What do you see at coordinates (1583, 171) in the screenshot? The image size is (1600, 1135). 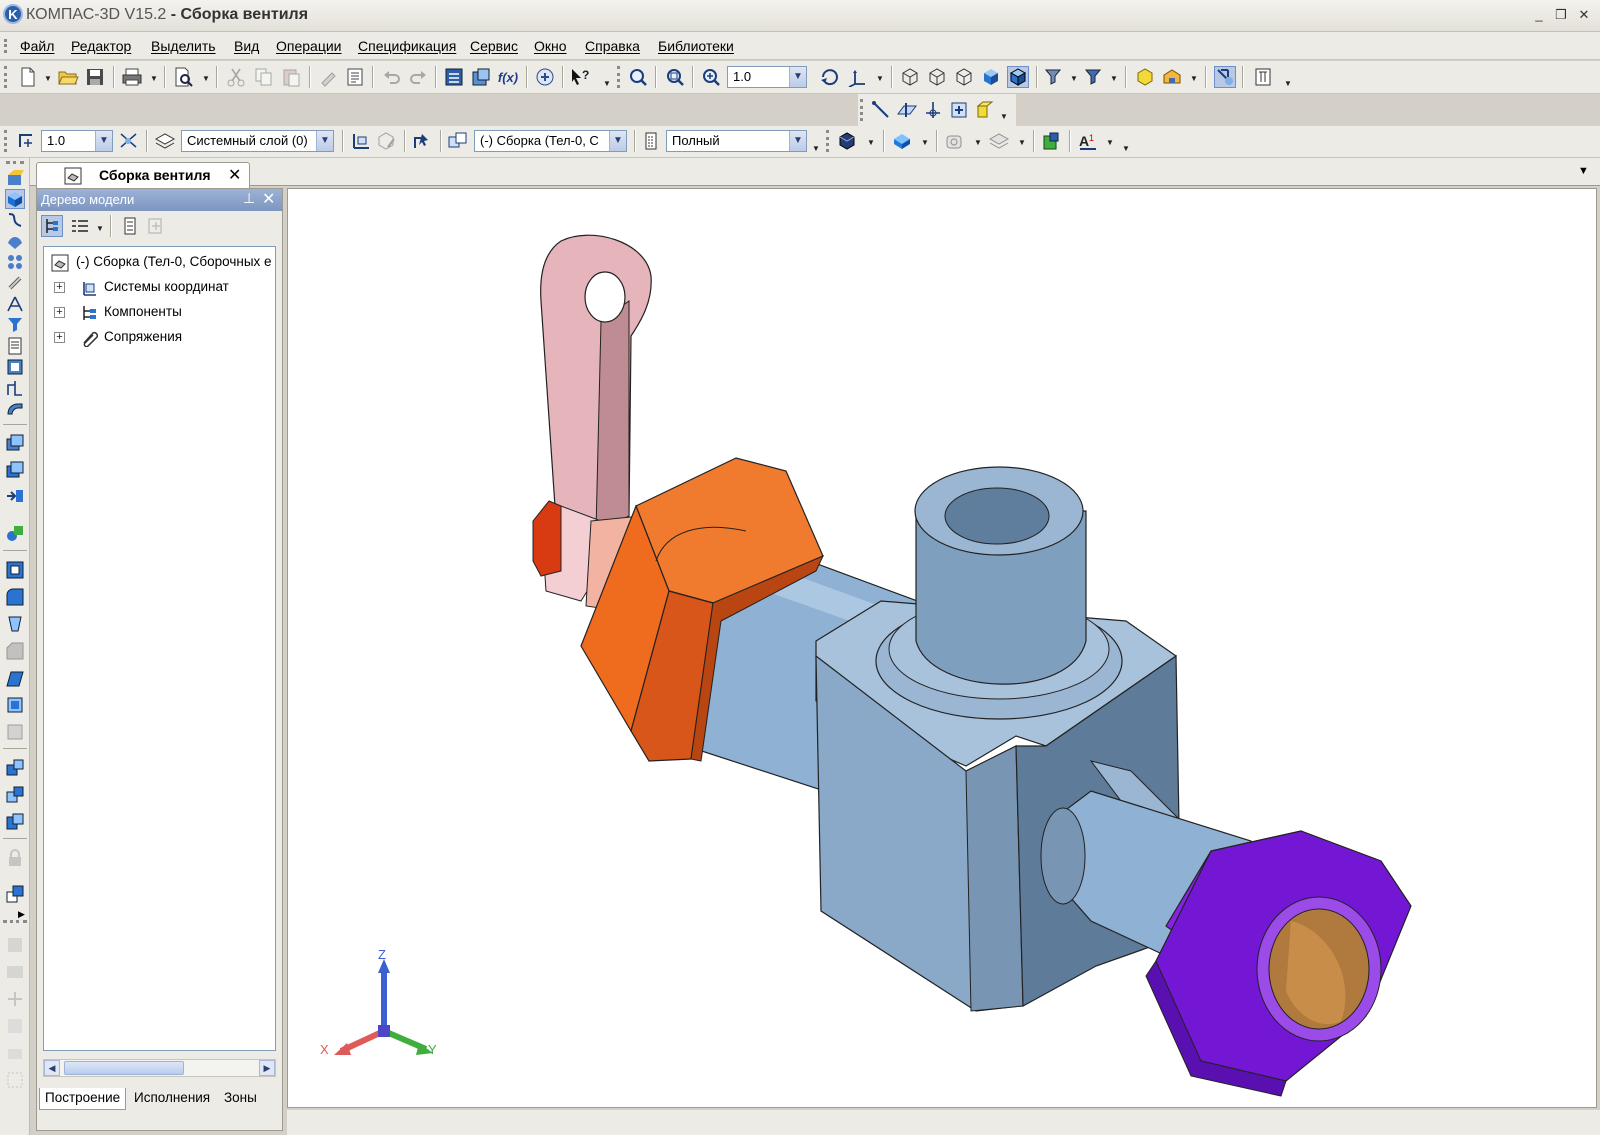 I see `tabs-menu-chevron-icon: ▼` at bounding box center [1583, 171].